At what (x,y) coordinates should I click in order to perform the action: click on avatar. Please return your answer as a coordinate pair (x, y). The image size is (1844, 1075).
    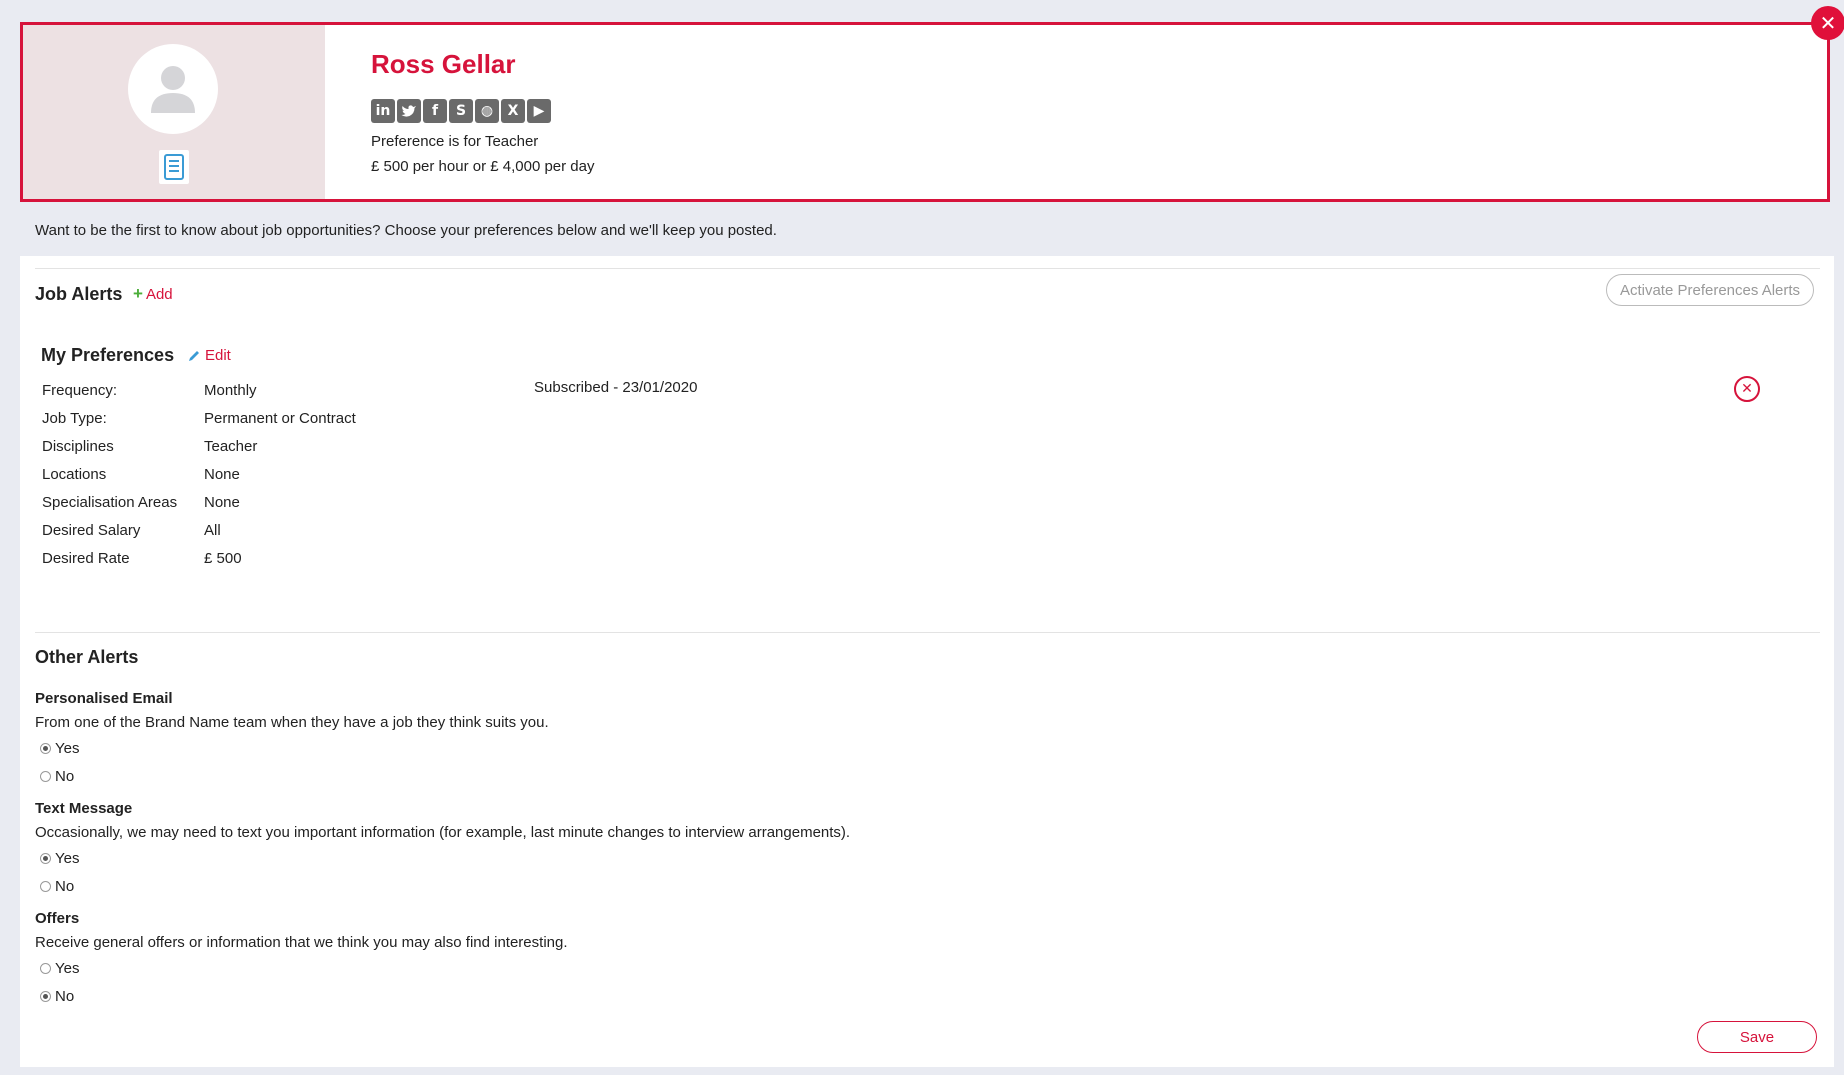
    Looking at the image, I should click on (173, 89).